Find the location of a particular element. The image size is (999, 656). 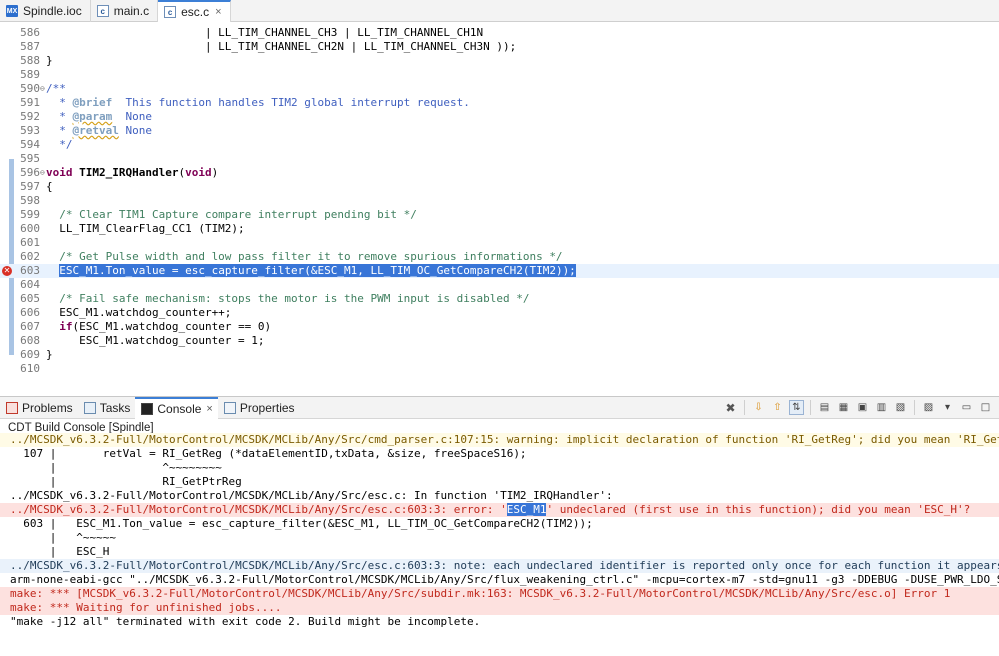

c-file-icon: c is located at coordinates (102, 11).